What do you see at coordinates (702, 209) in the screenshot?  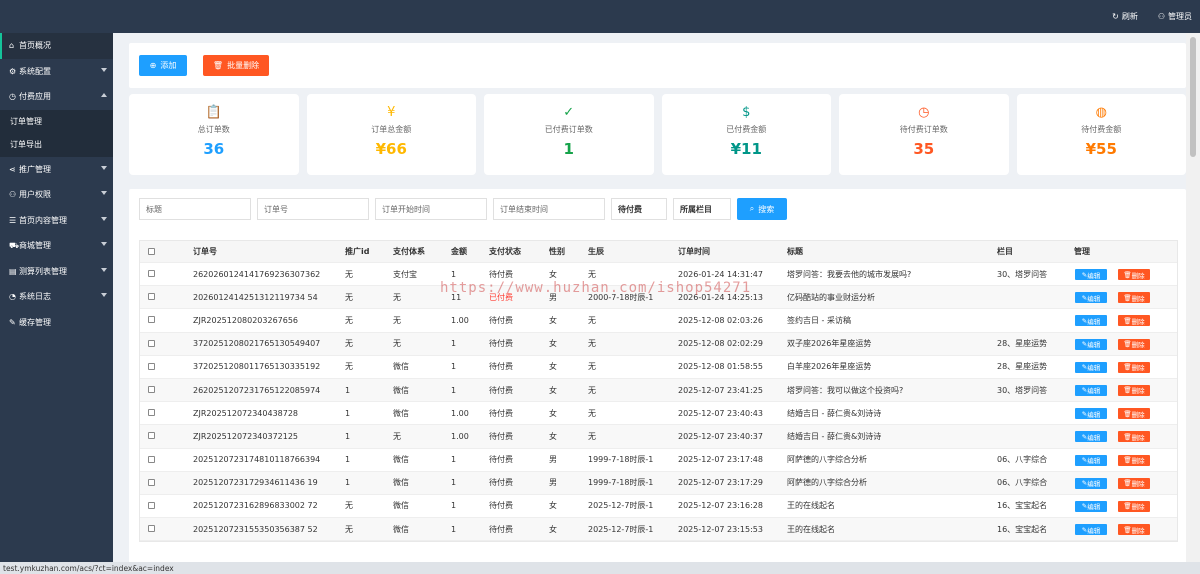 I see `column-select: 所属栏目` at bounding box center [702, 209].